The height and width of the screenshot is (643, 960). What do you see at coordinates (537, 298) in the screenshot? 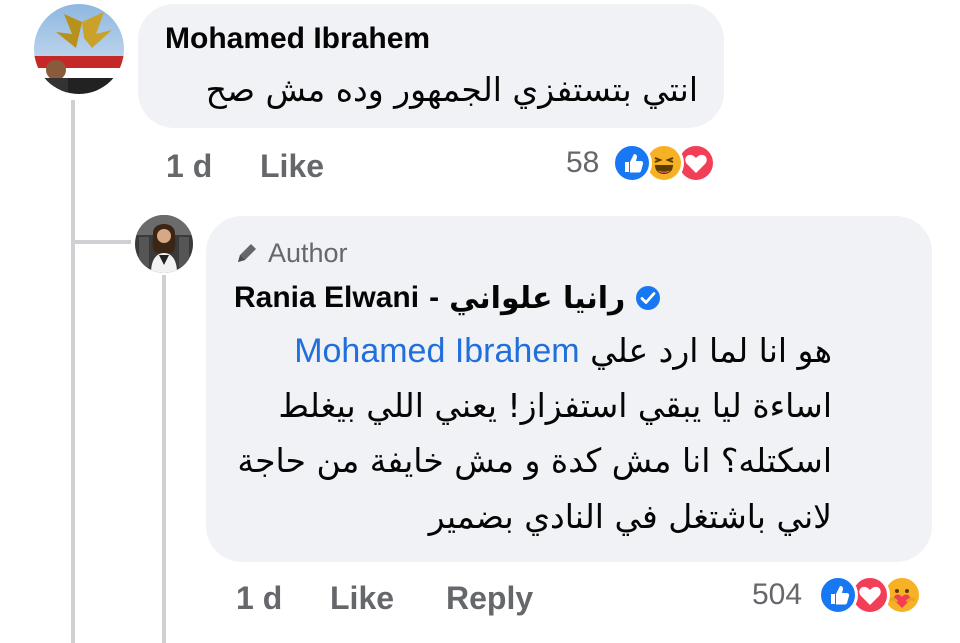
I see `author-name-arabic: رانيا علواني` at bounding box center [537, 298].